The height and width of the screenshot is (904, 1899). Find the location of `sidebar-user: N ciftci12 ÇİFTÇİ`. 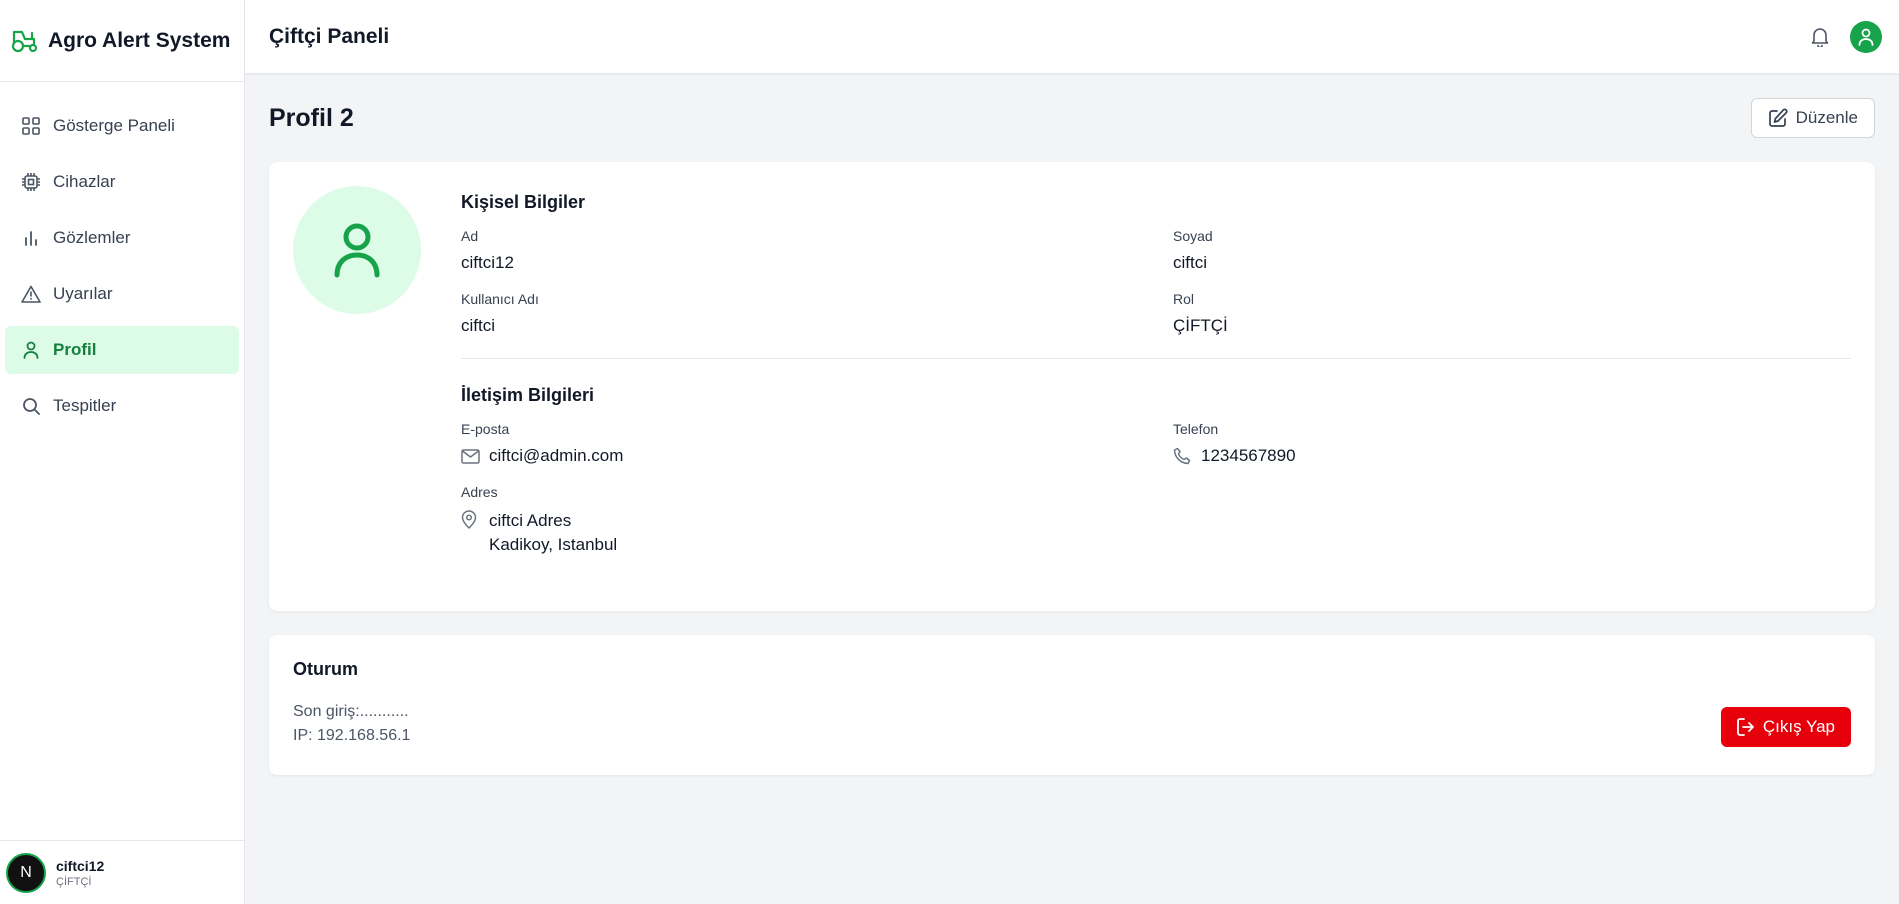

sidebar-user: N ciftci12 ÇİFTÇİ is located at coordinates (122, 872).